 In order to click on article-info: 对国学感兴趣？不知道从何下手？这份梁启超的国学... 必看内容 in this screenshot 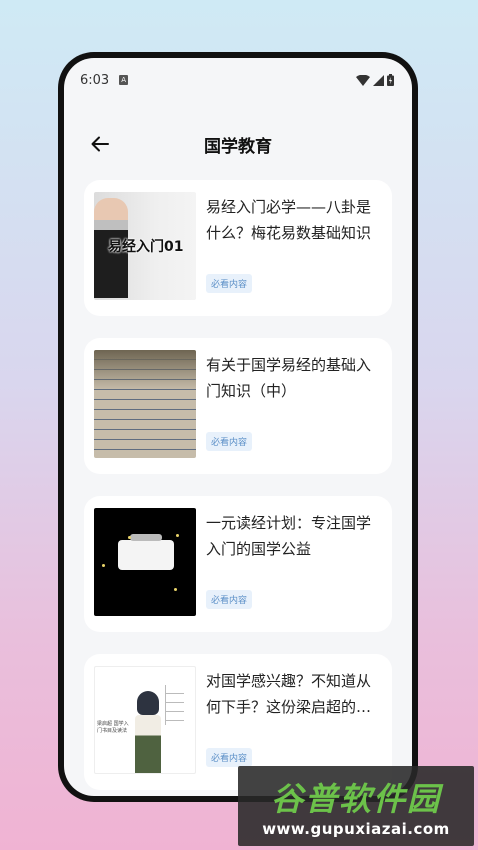, I will do `click(294, 722)`.